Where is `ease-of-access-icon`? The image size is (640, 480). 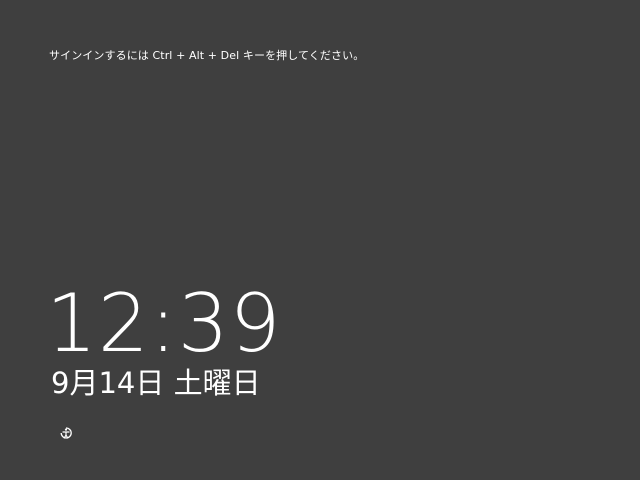 ease-of-access-icon is located at coordinates (66, 433).